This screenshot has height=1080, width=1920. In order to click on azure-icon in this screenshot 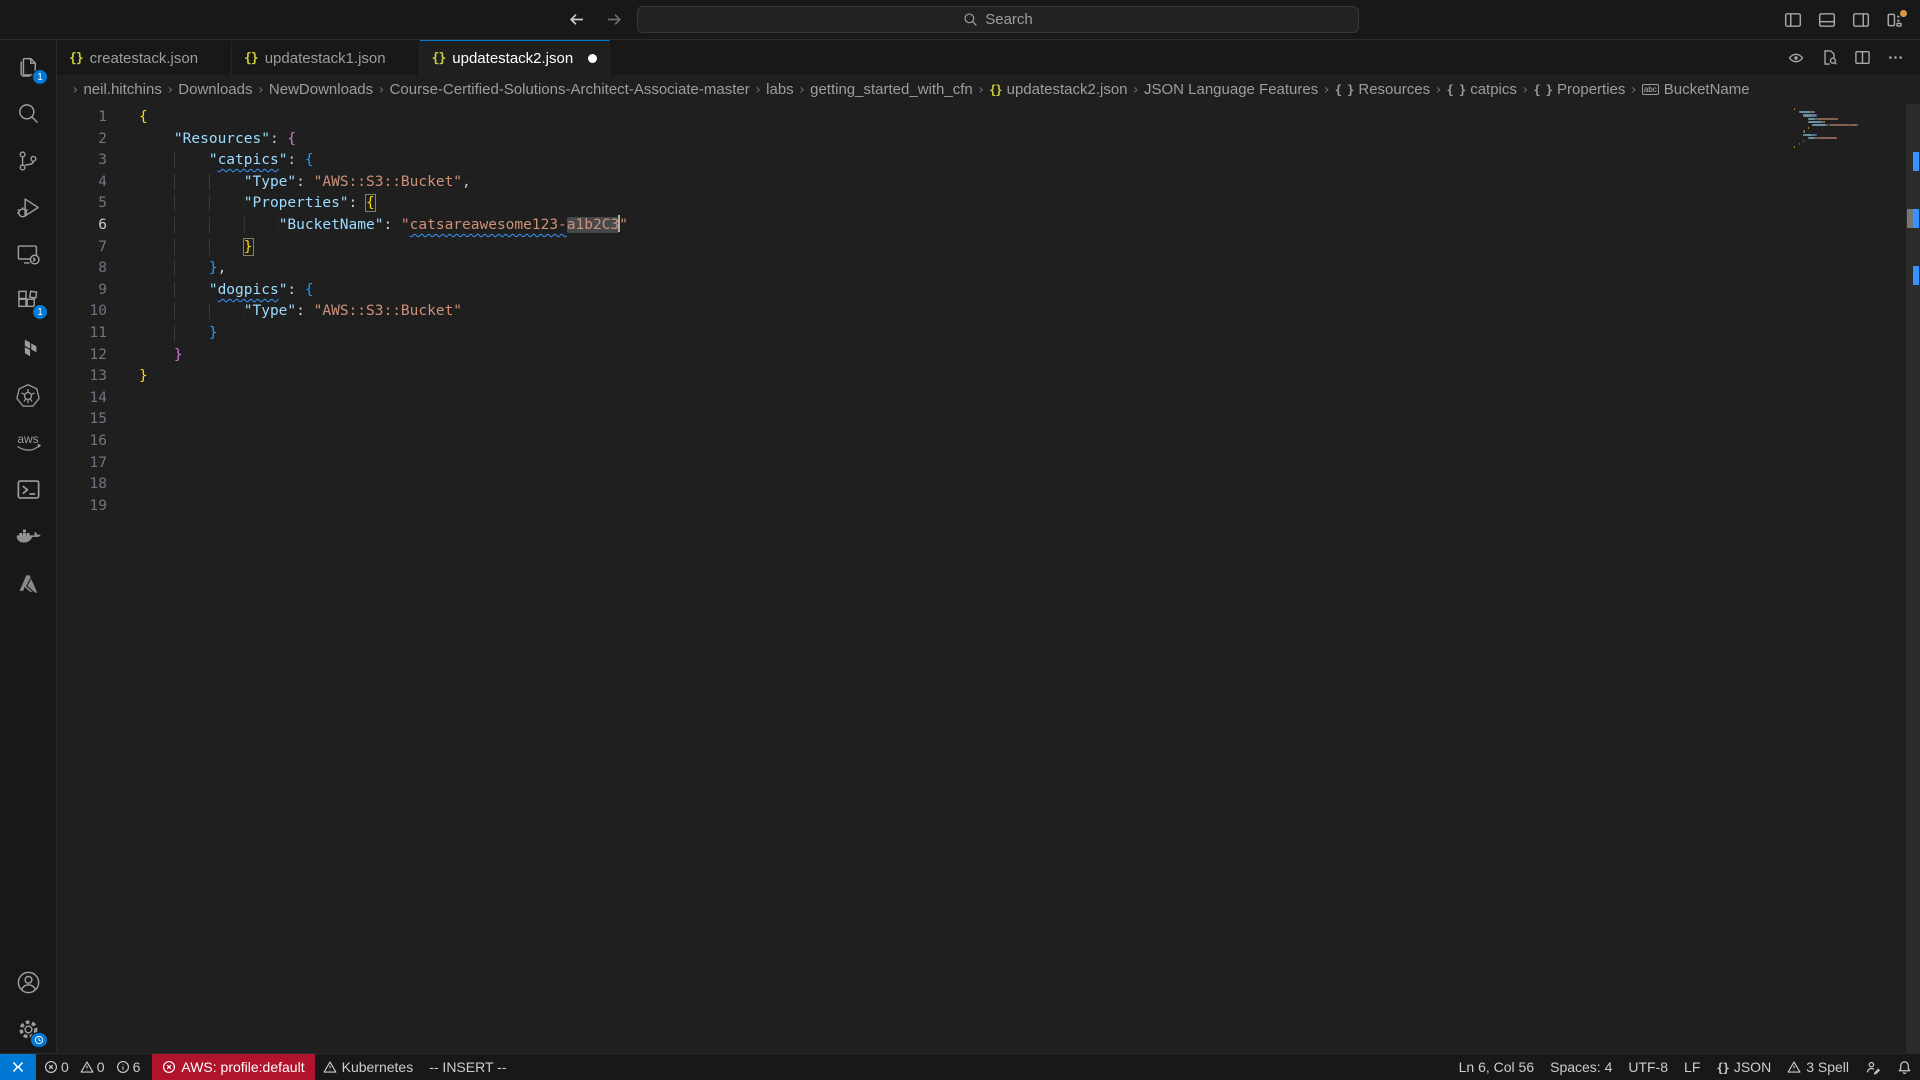, I will do `click(28, 584)`.